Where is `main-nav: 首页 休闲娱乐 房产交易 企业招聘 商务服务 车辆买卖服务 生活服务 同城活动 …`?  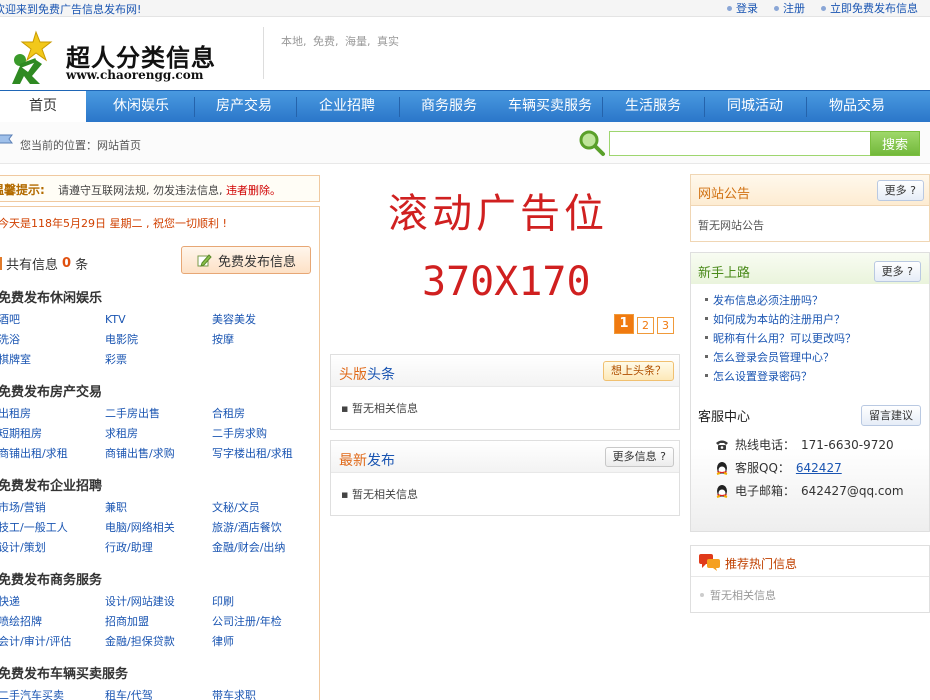
main-nav: 首页 休闲娱乐 房产交易 企业招聘 商务服务 车辆买卖服务 生活服务 同城活动 … is located at coordinates (465, 106).